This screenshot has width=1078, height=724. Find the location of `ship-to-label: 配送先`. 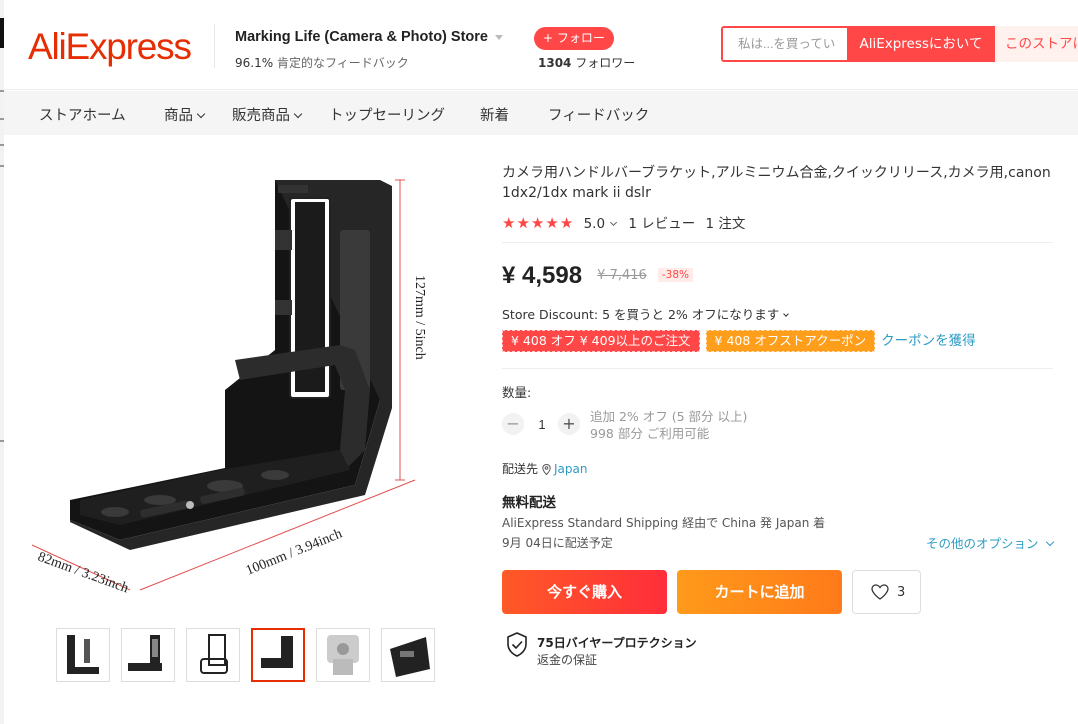

ship-to-label: 配送先 is located at coordinates (520, 469).